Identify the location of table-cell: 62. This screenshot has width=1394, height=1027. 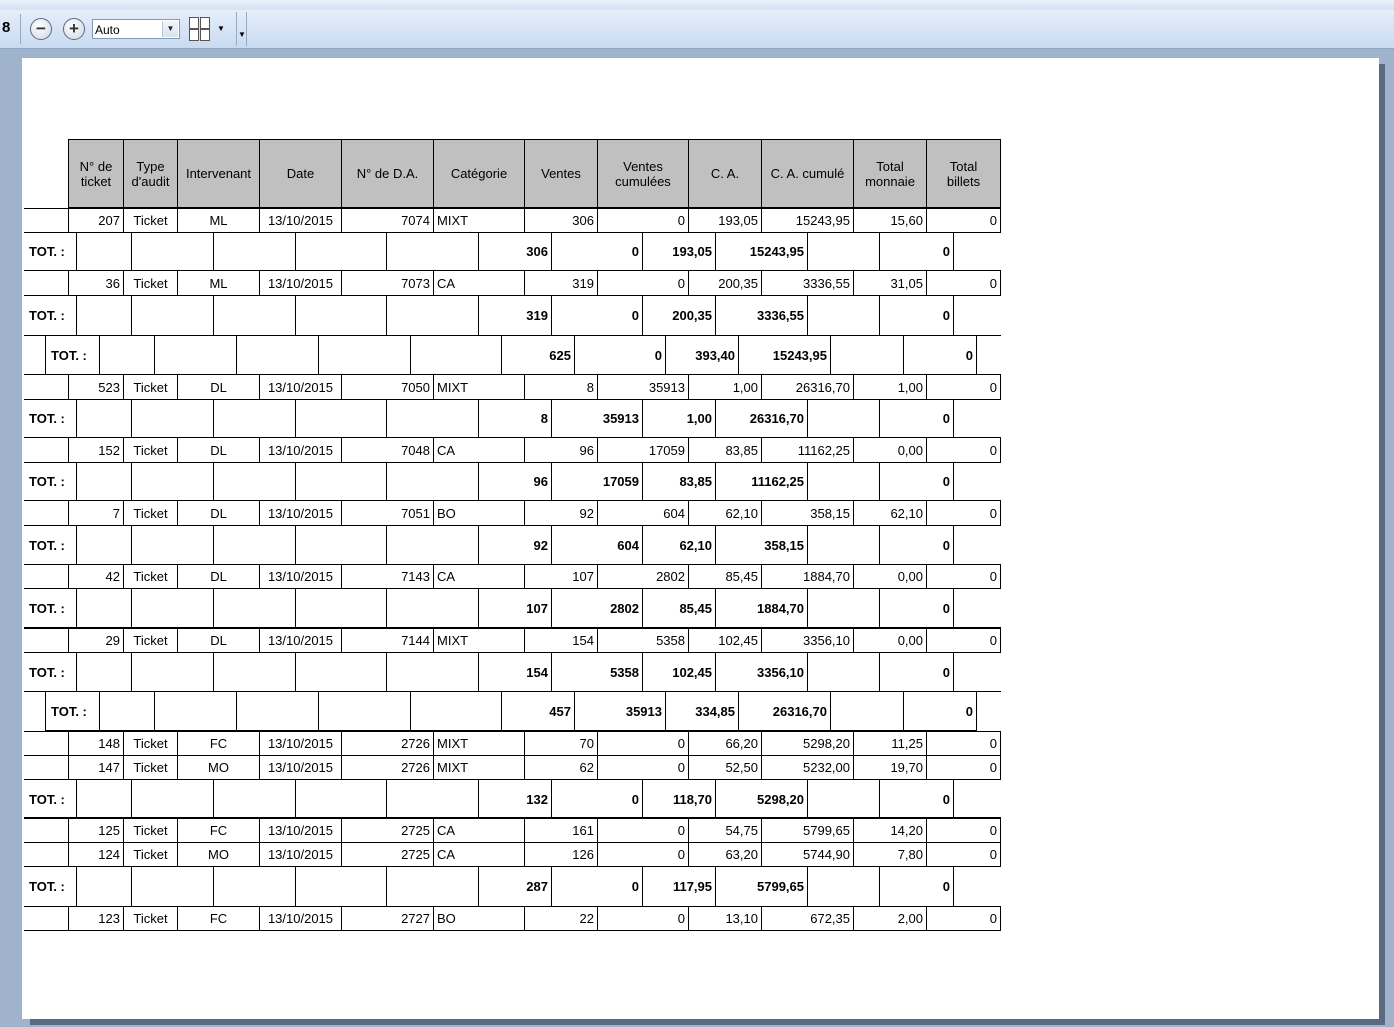
(561, 767).